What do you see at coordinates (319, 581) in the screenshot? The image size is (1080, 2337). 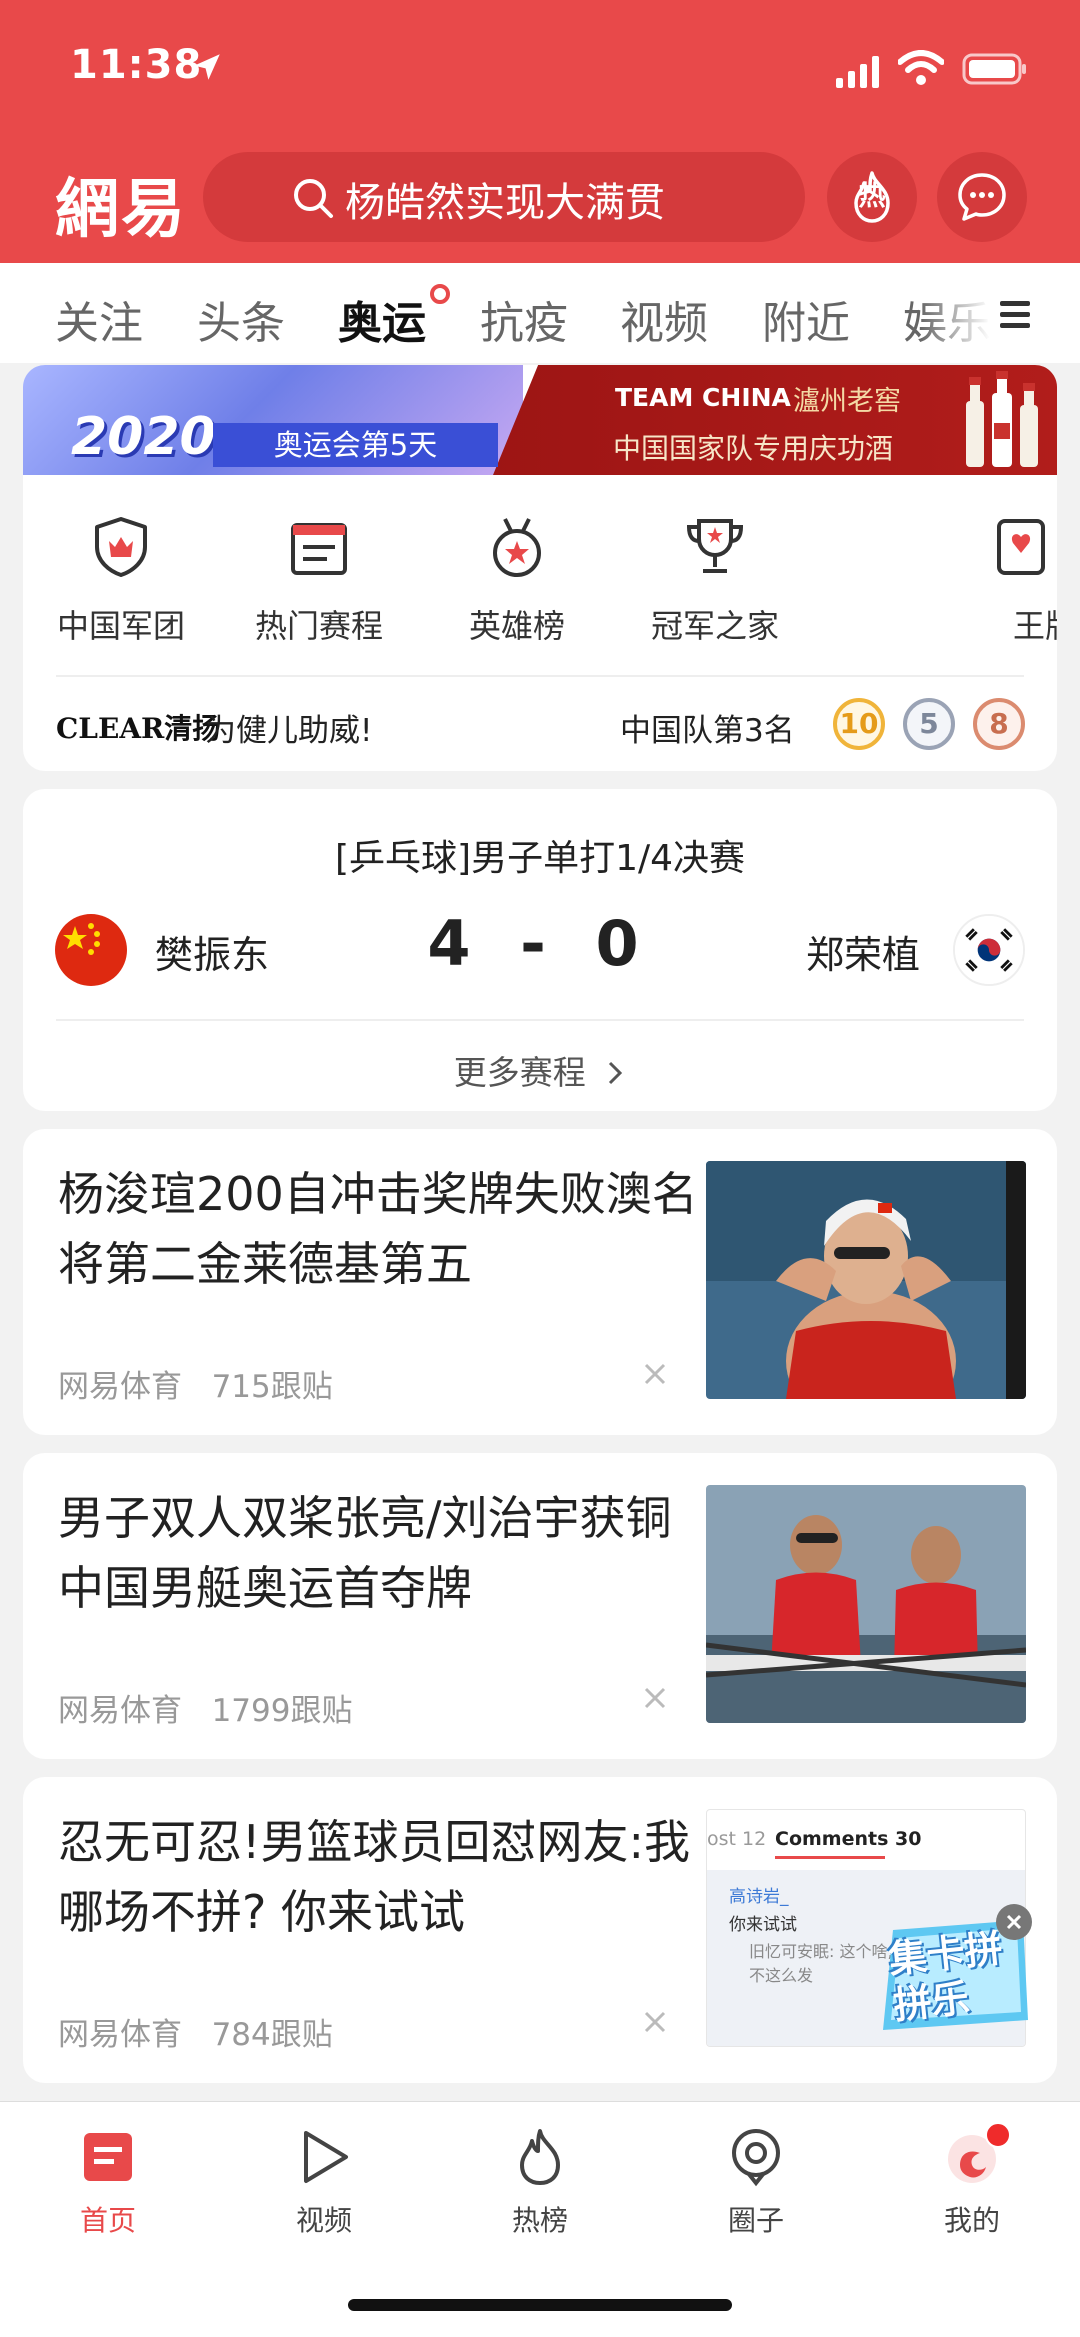 I see `shortcut-hot-schedule: 热门赛程` at bounding box center [319, 581].